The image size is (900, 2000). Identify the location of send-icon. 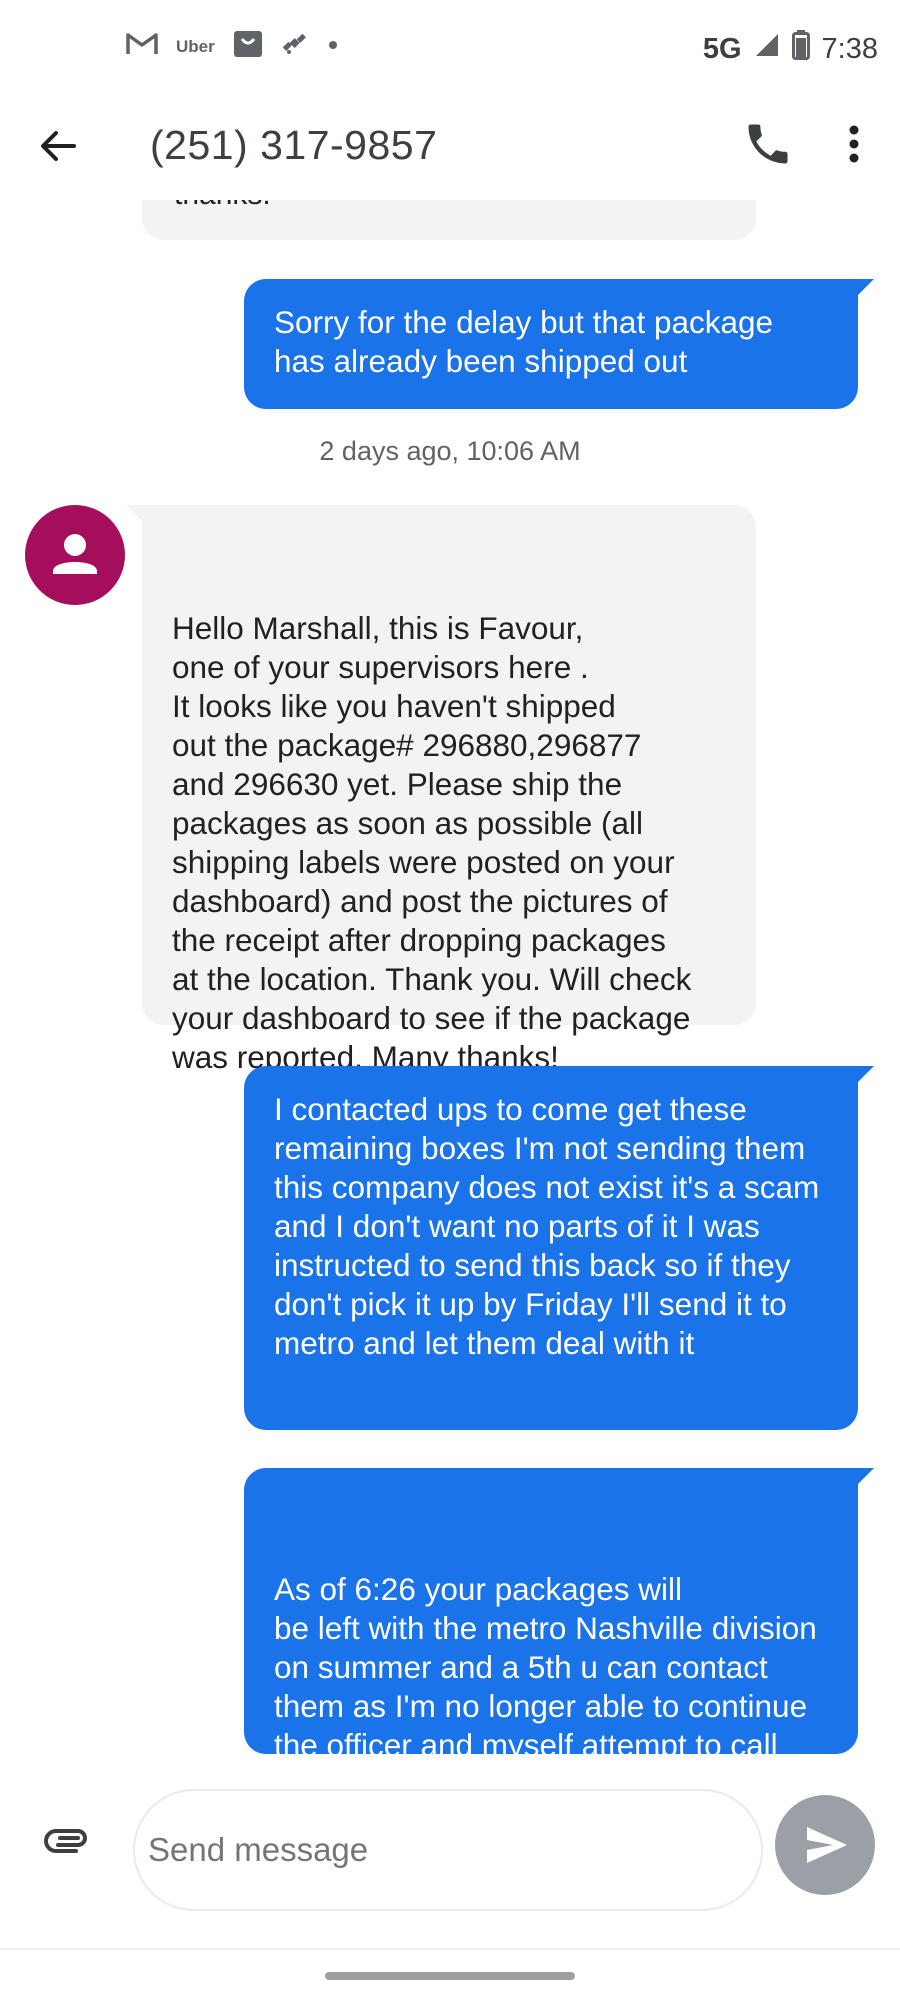
(827, 1845).